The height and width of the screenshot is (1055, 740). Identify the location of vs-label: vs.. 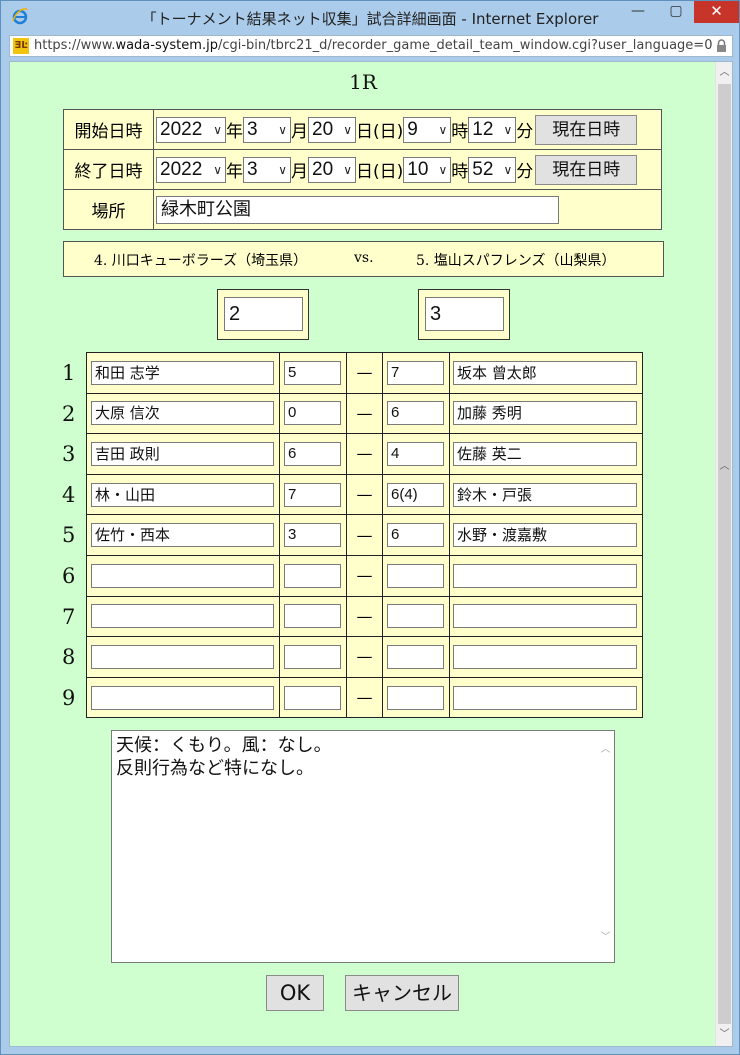
(364, 258).